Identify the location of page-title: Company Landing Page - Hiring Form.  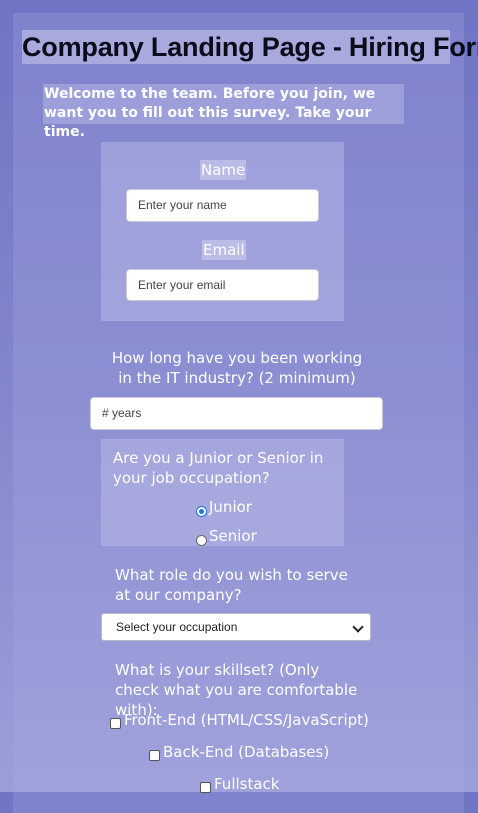
(250, 47).